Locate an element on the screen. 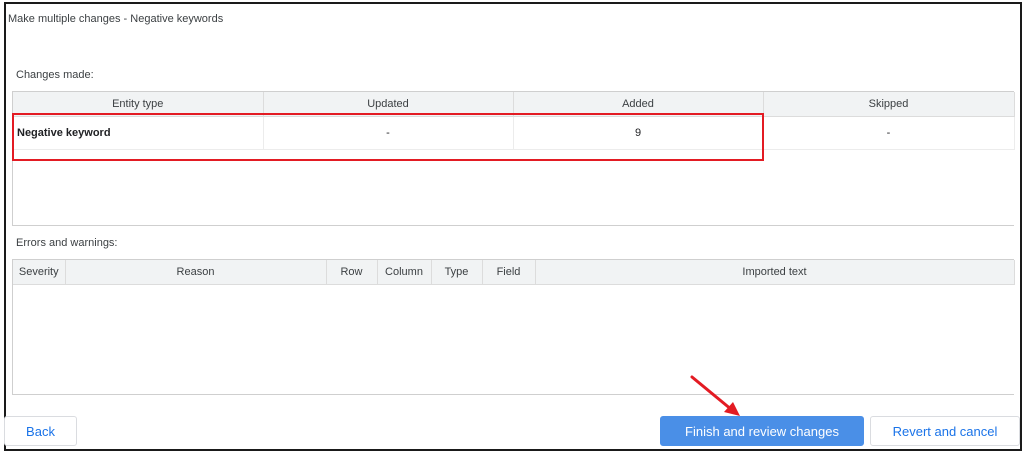  entity-type-cell: Negative keyword is located at coordinates (138, 133).